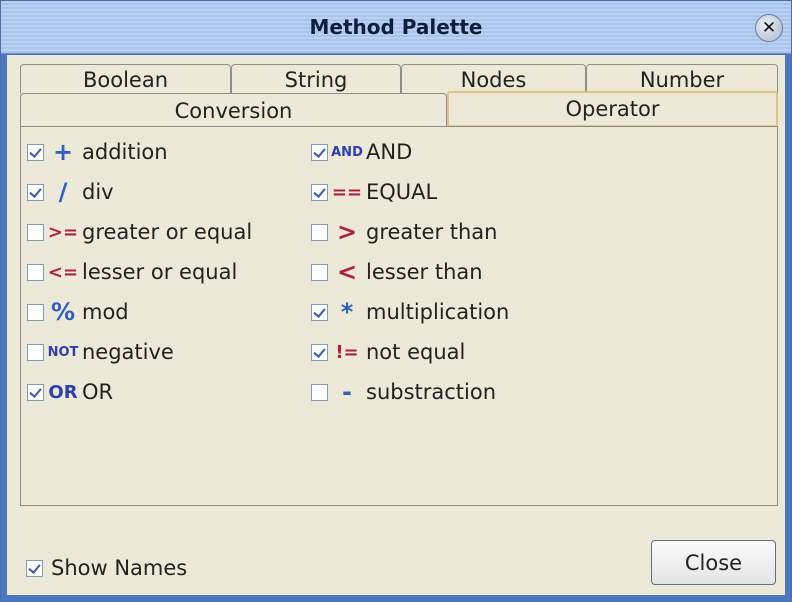  What do you see at coordinates (347, 192) in the screenshot?
I see `equal-icon: ==` at bounding box center [347, 192].